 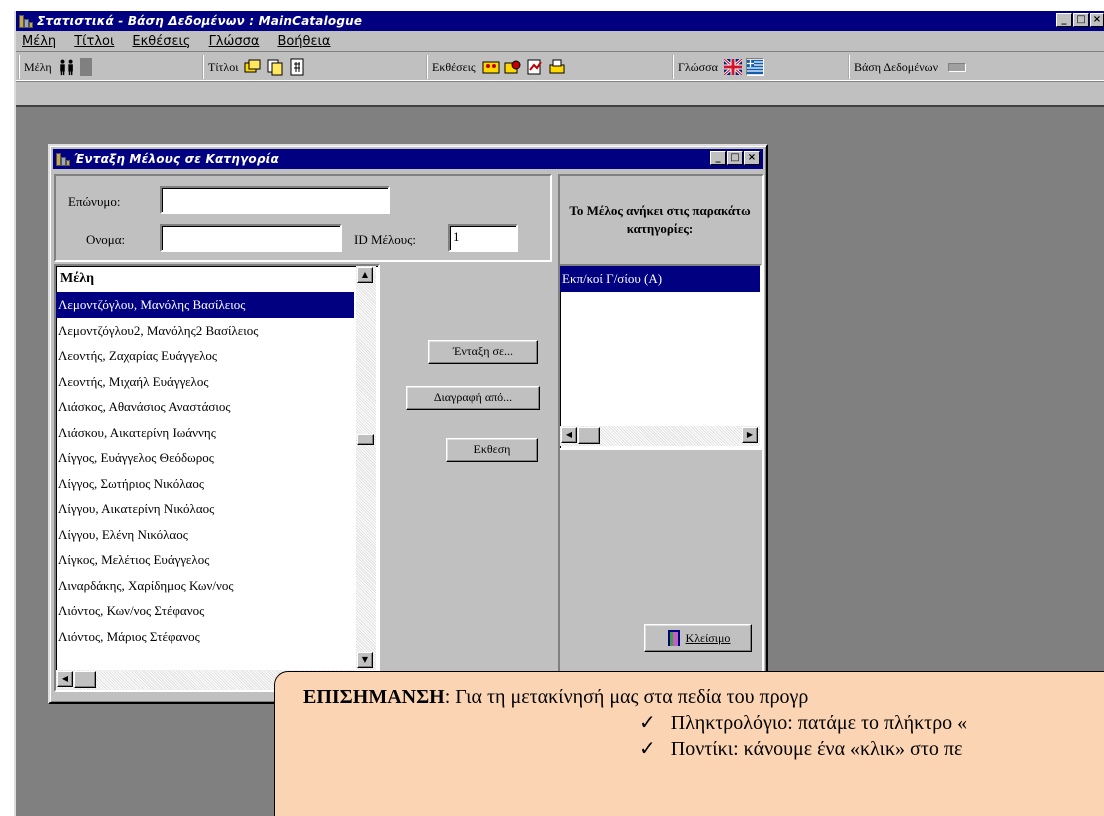 I want to click on member-list-item: Λιόντος, Μάριος Στέφανος, so click(x=205, y=637).